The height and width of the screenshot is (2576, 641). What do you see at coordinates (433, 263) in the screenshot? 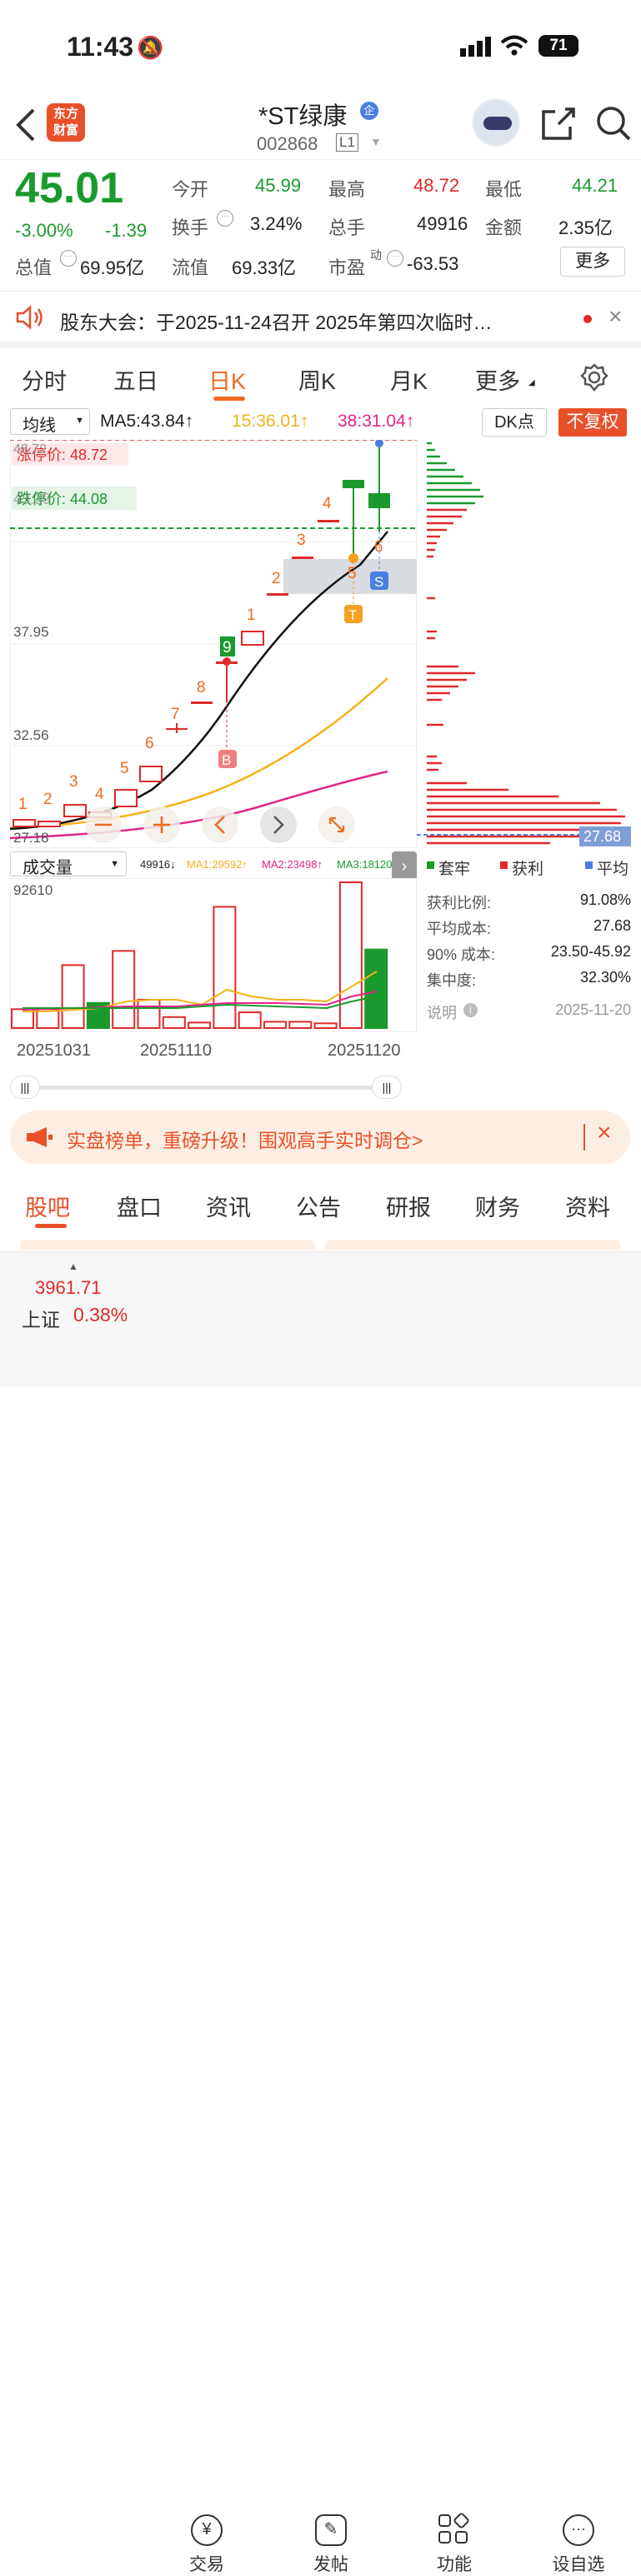
I see `pe-value: -63.53` at bounding box center [433, 263].